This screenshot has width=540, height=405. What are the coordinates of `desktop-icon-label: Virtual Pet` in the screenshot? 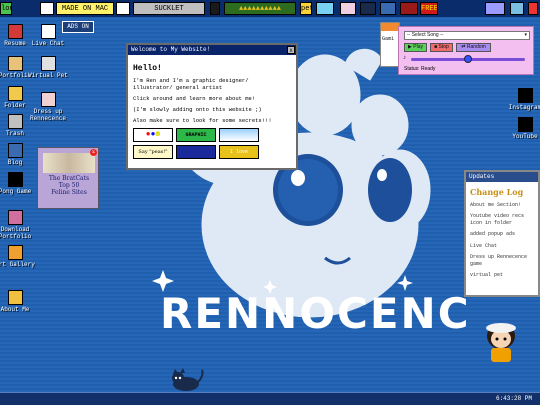 It's located at (48, 75).